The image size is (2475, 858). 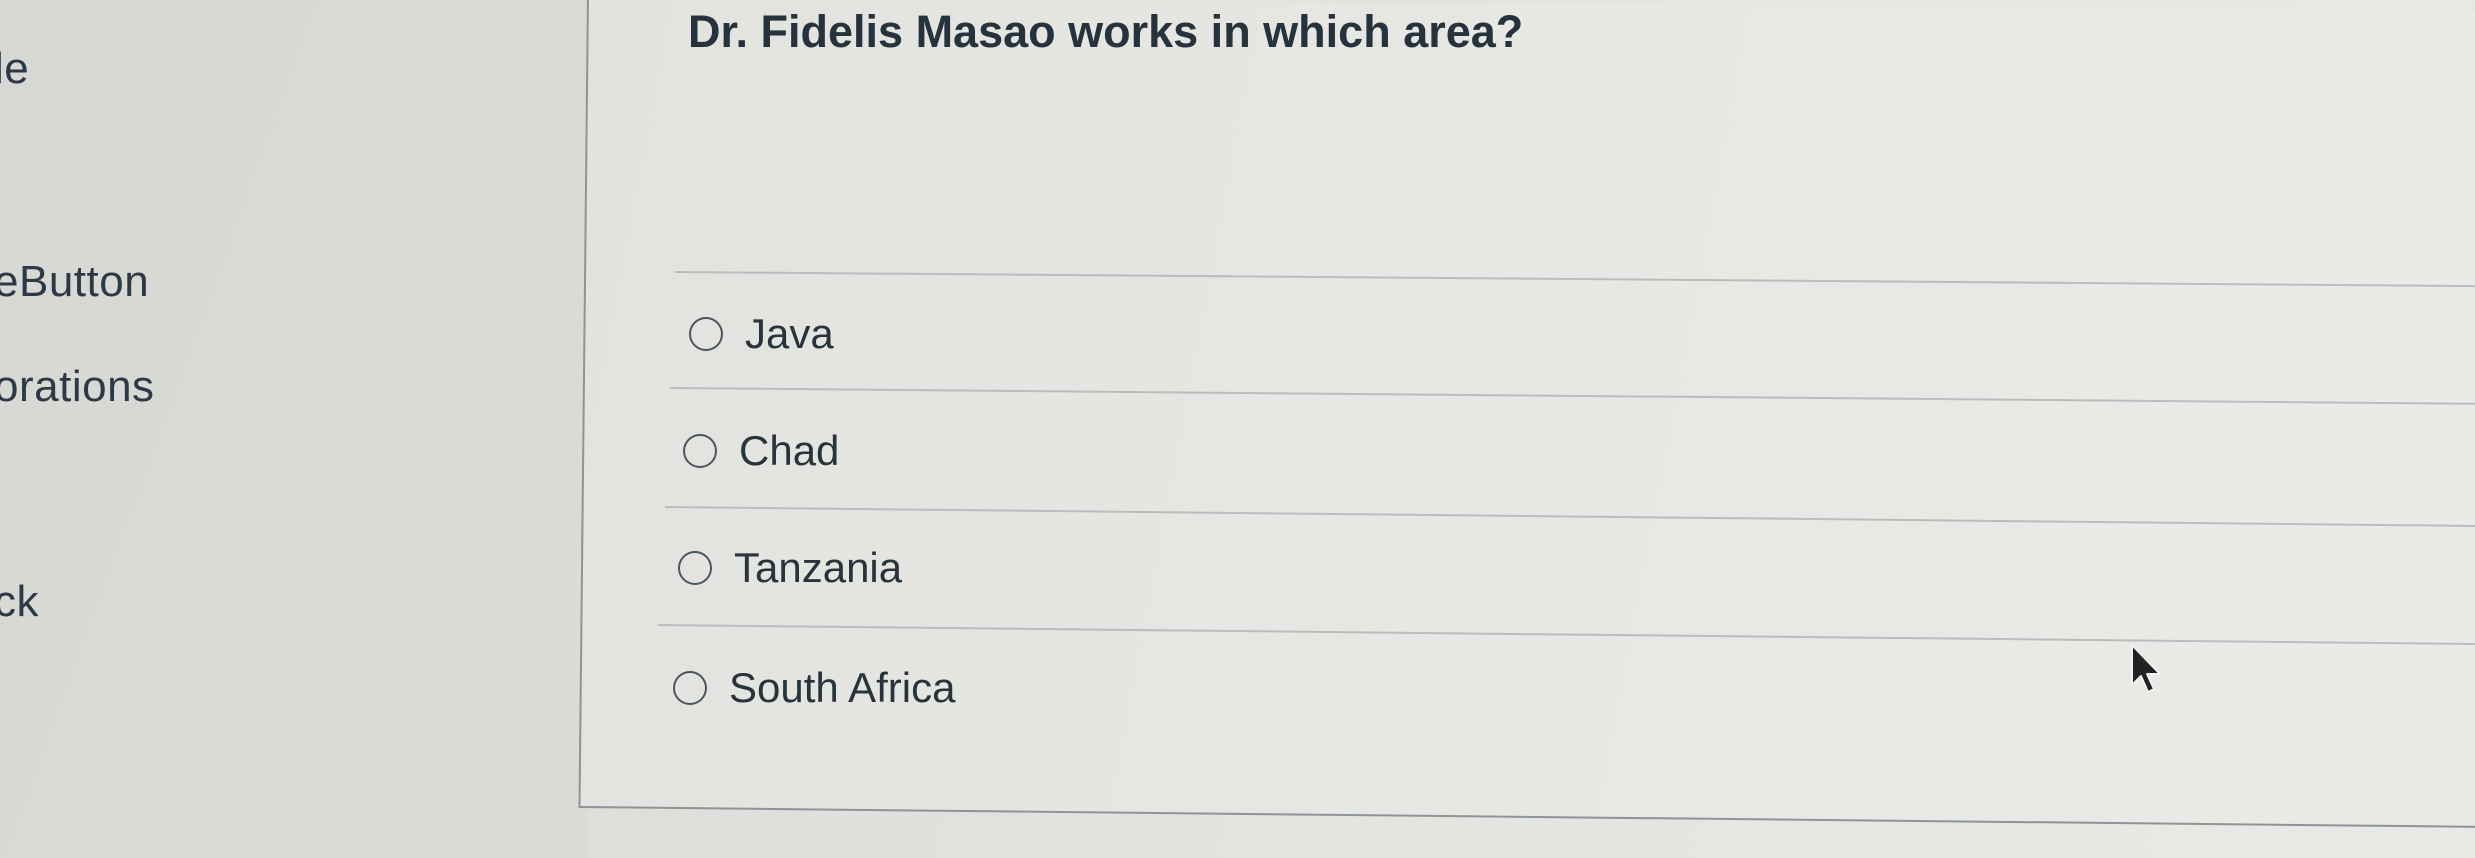 I want to click on option-label: South Africa, so click(x=842, y=687).